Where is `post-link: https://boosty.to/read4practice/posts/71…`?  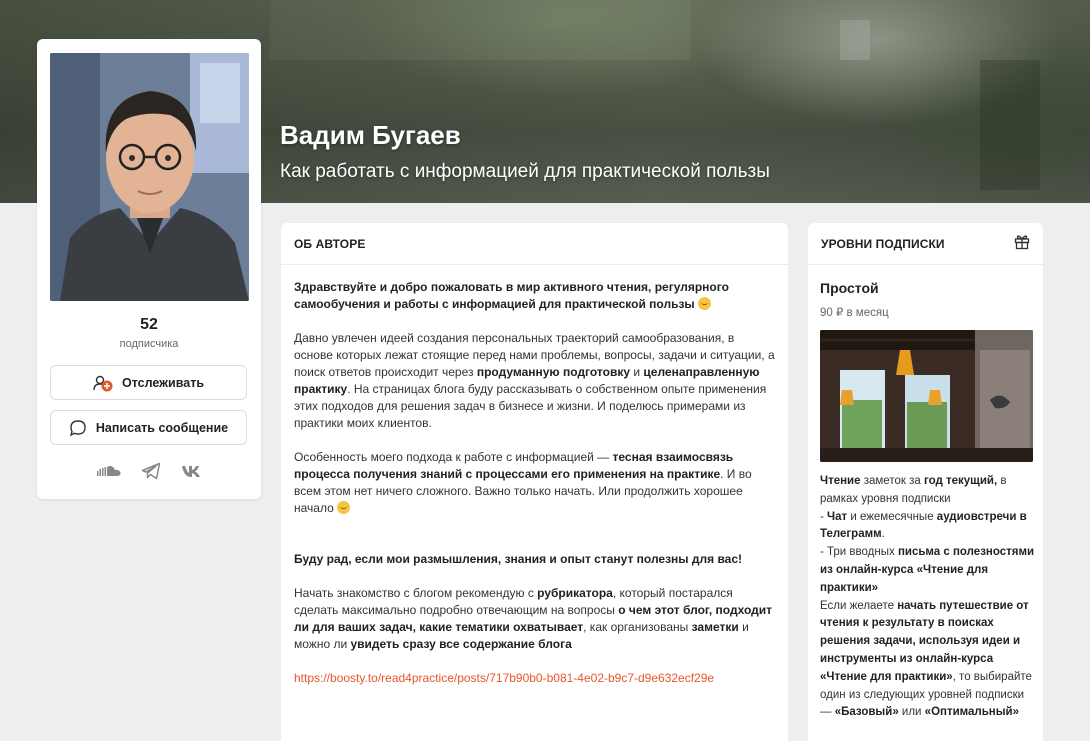 post-link: https://boosty.to/read4practice/posts/71… is located at coordinates (504, 678).